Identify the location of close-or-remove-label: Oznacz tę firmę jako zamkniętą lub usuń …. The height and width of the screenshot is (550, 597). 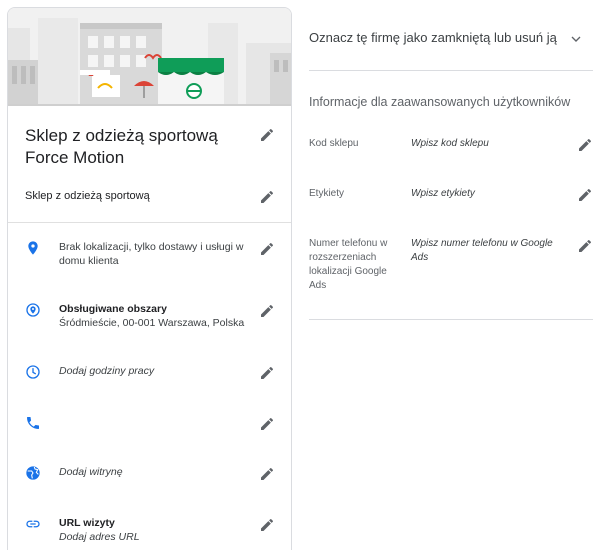
(433, 37).